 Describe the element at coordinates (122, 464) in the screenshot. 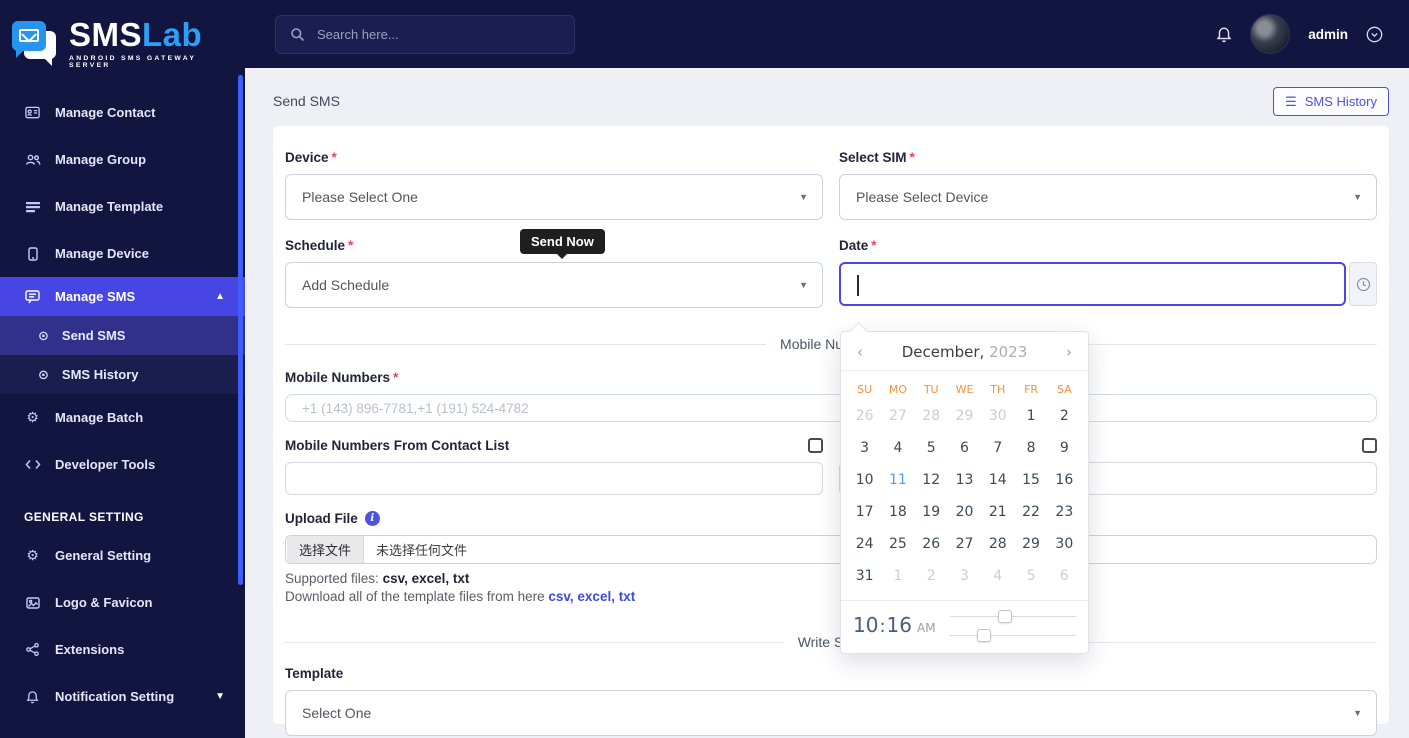

I see `sidebar-item-developer-tools: Developer Tools` at that location.